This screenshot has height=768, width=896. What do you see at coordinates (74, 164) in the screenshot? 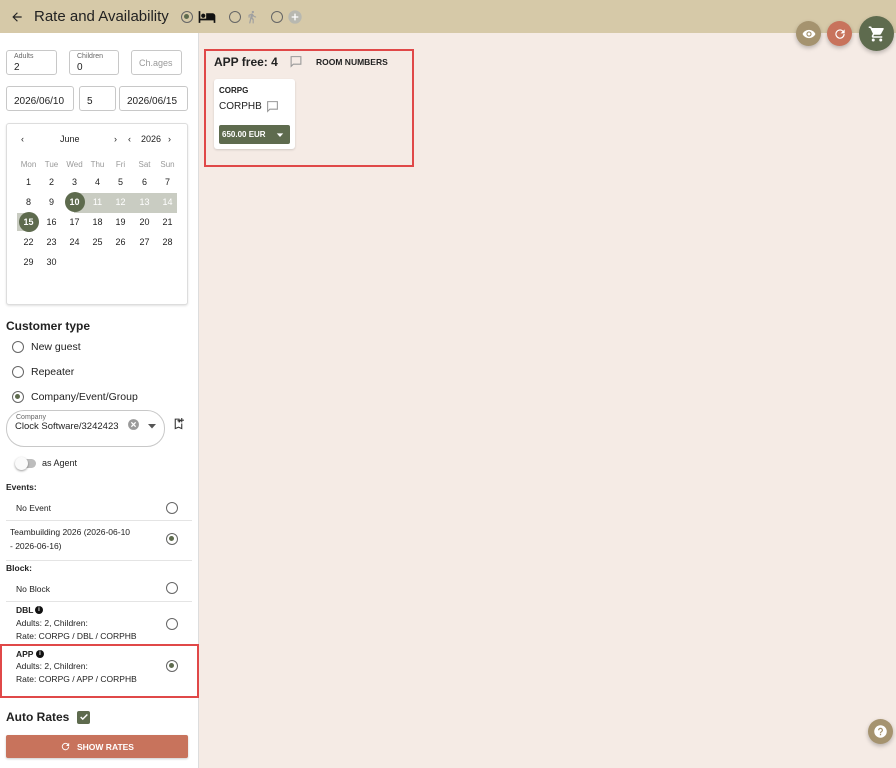
I see `weekday-header: Wed` at bounding box center [74, 164].